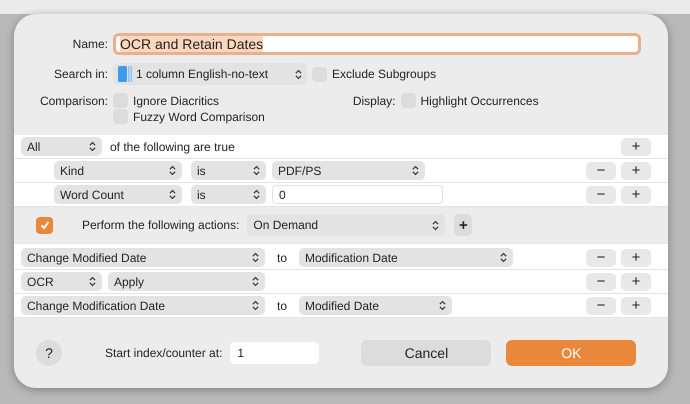 Image resolution: width=690 pixels, height=404 pixels. What do you see at coordinates (143, 257) in the screenshot?
I see `popup-button: Change Modified Date` at bounding box center [143, 257].